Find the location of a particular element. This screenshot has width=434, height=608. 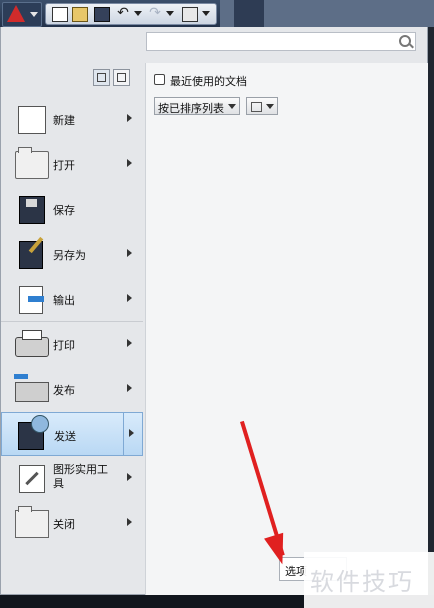

quick-access-toolbar: ↶ ↷ is located at coordinates (217, 13).